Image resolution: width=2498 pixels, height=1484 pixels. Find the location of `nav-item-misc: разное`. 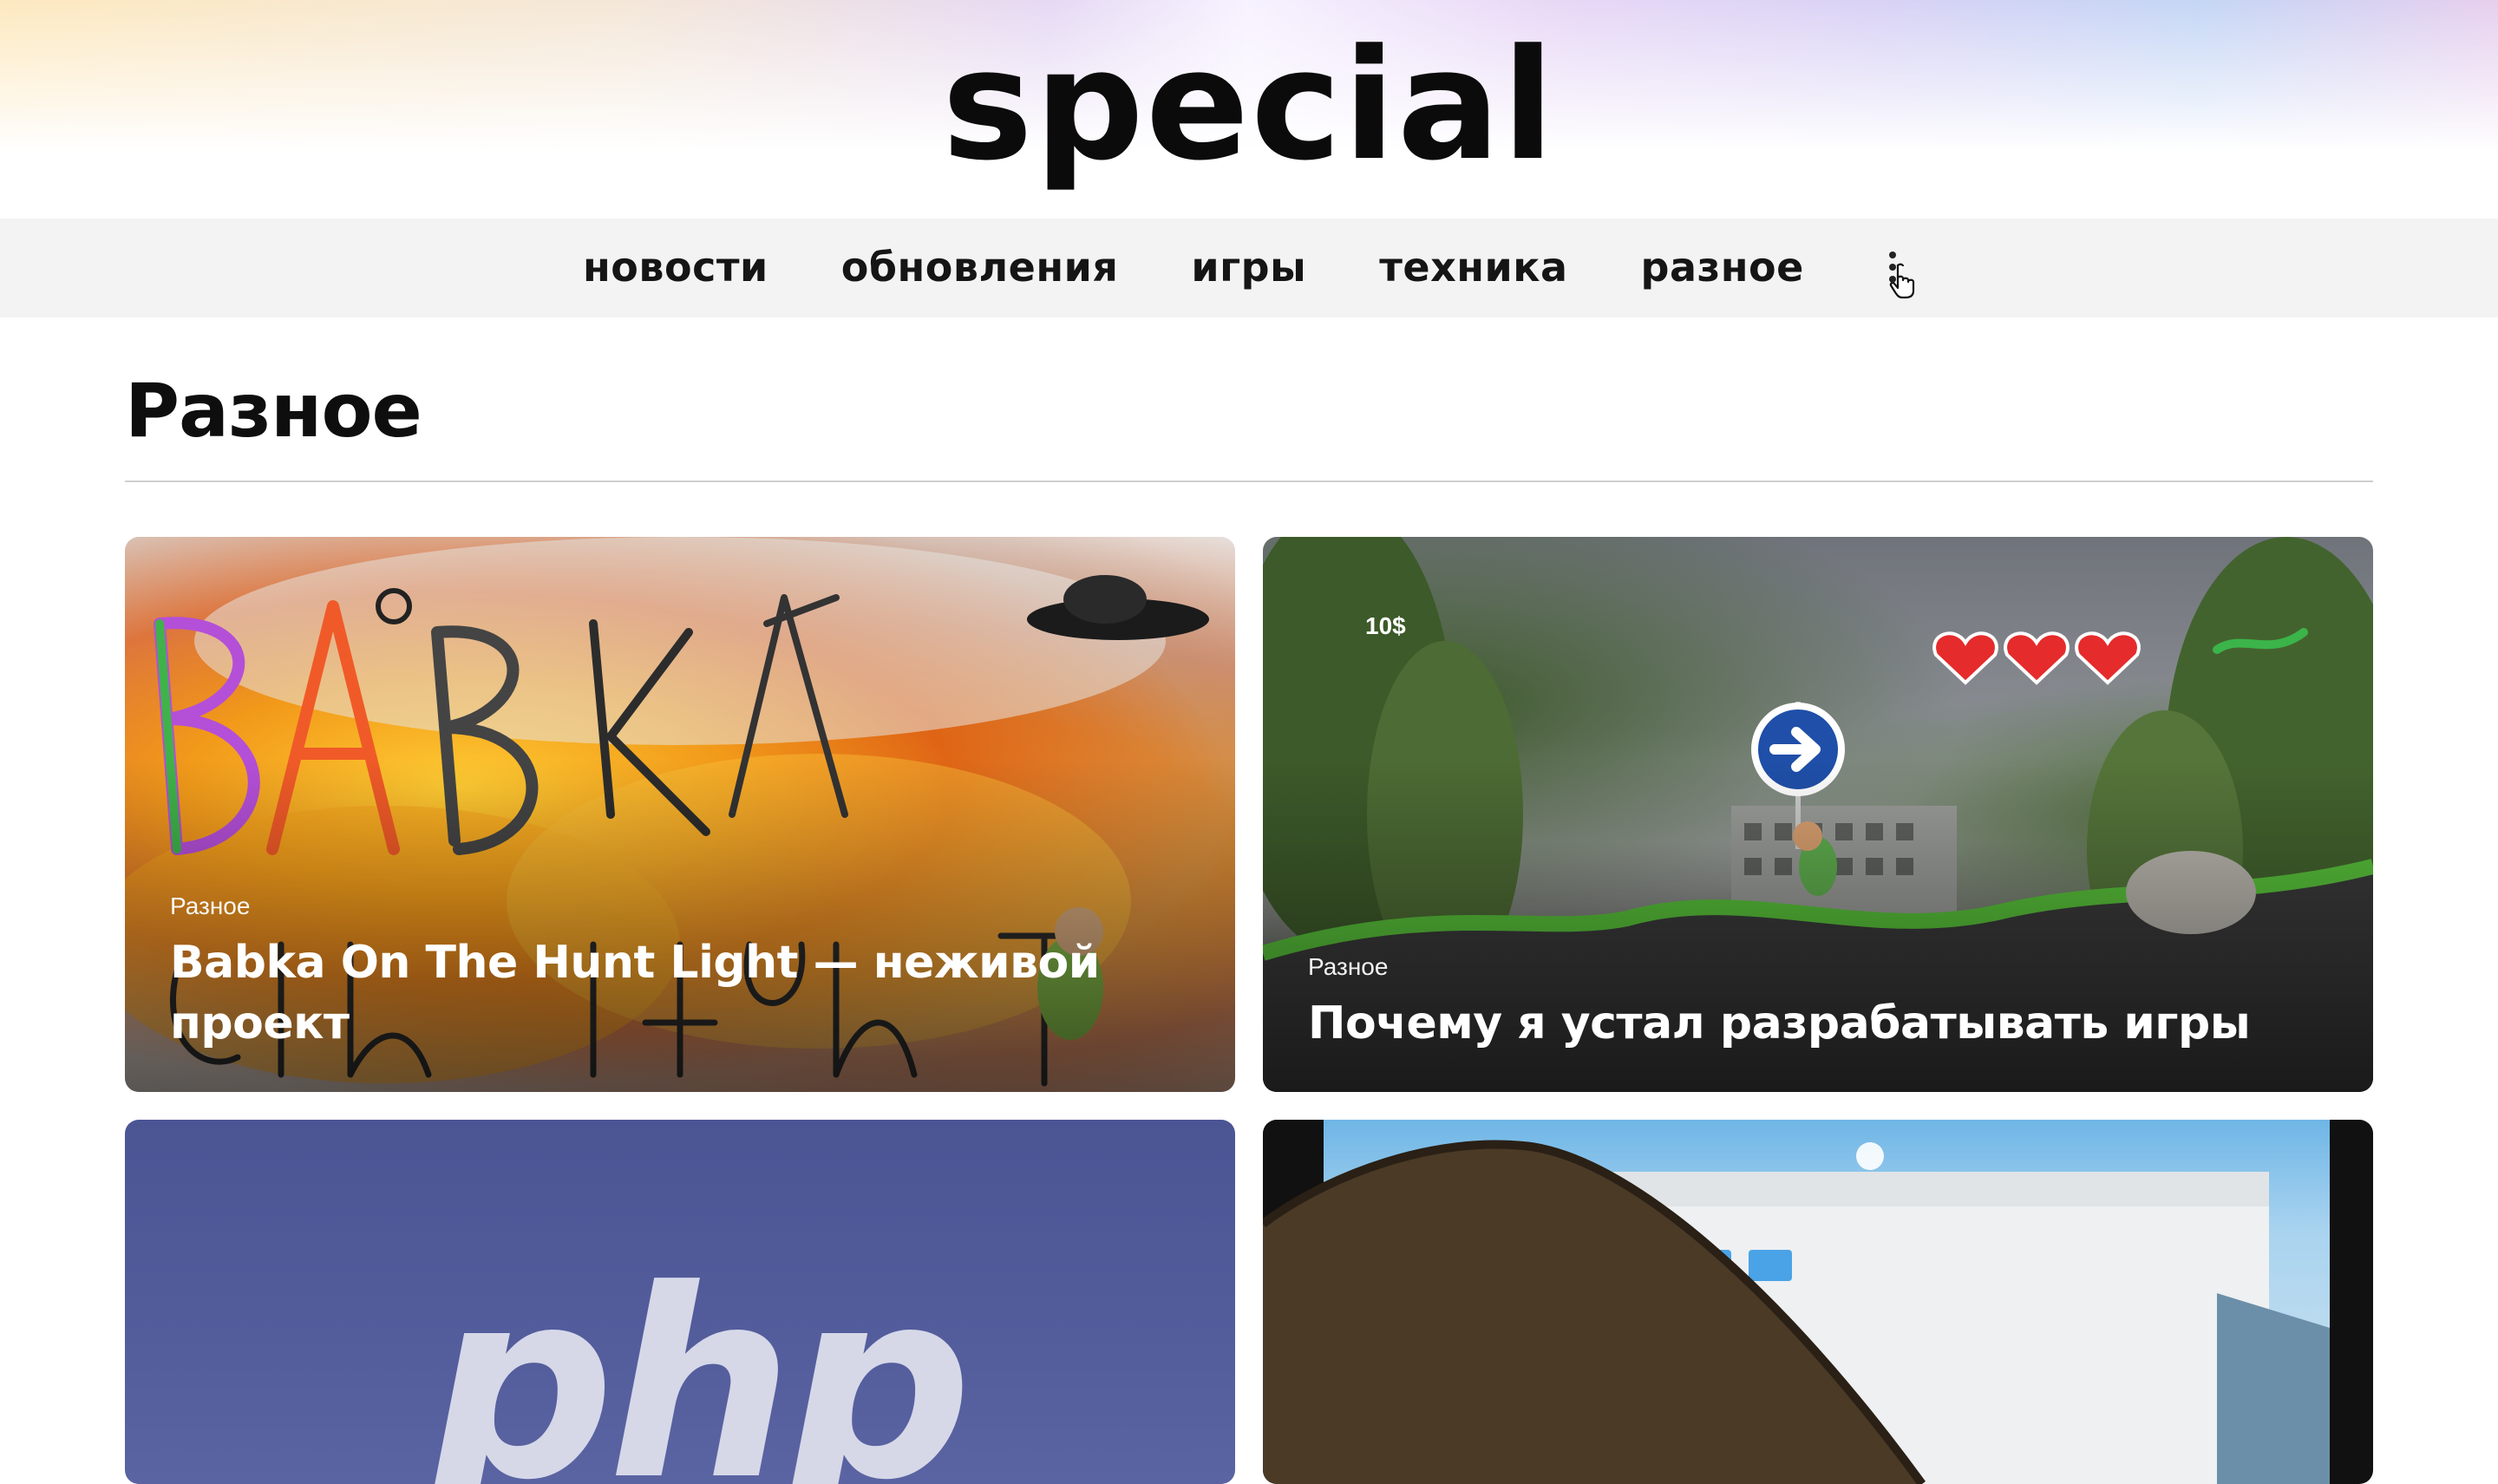

nav-item-misc: разное is located at coordinates (1722, 268).